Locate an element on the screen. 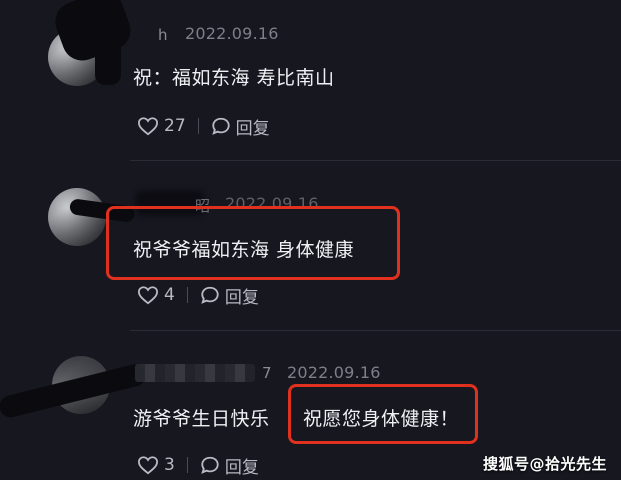 The image size is (621, 480). comment-text: 祝爷爷福如东海 身体健康 is located at coordinates (244, 250).